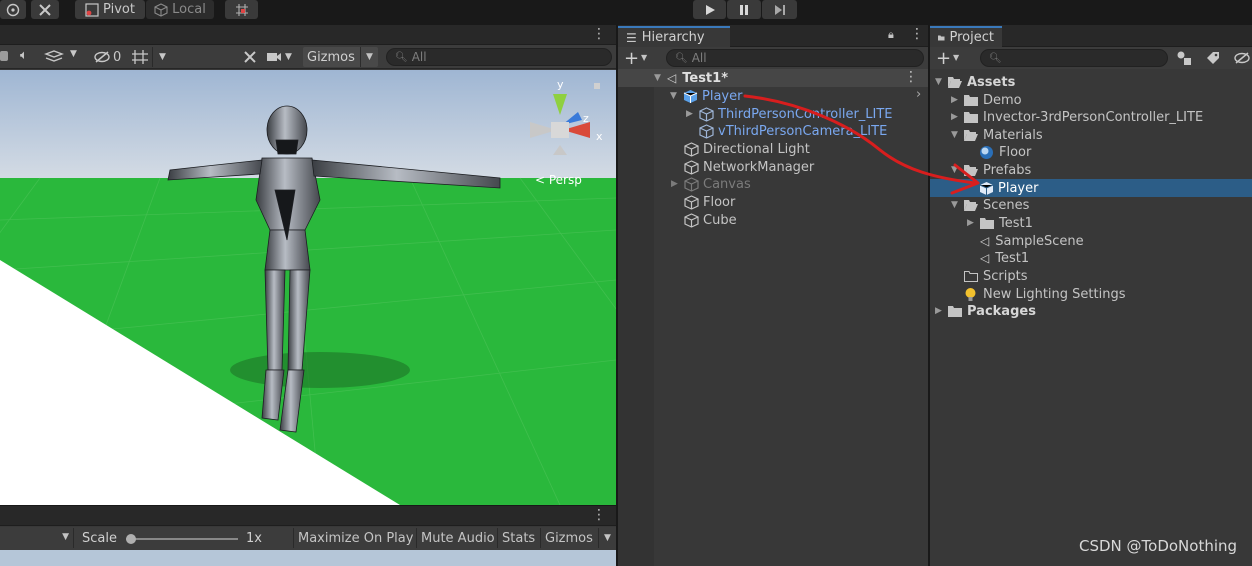  Describe the element at coordinates (943, 58) in the screenshot. I see `project-create-plus-icon: +` at that location.